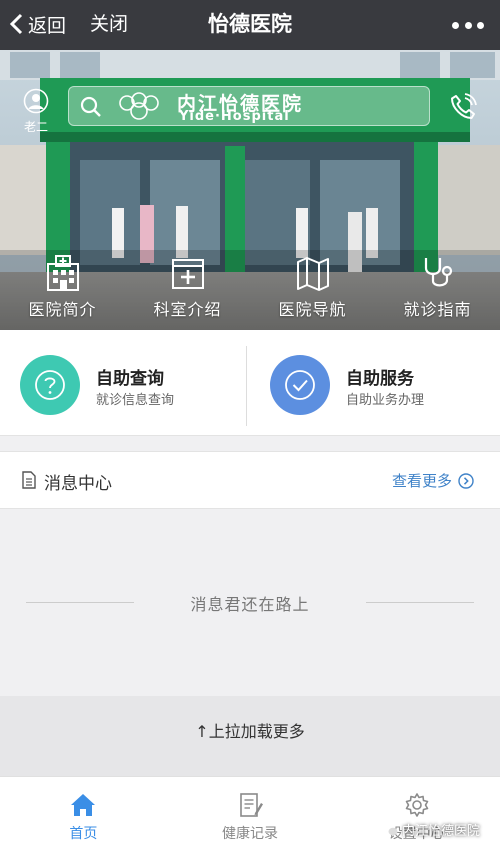  What do you see at coordinates (234, 116) in the screenshot?
I see `hospital-sign-english: Yide·Hospital` at bounding box center [234, 116].